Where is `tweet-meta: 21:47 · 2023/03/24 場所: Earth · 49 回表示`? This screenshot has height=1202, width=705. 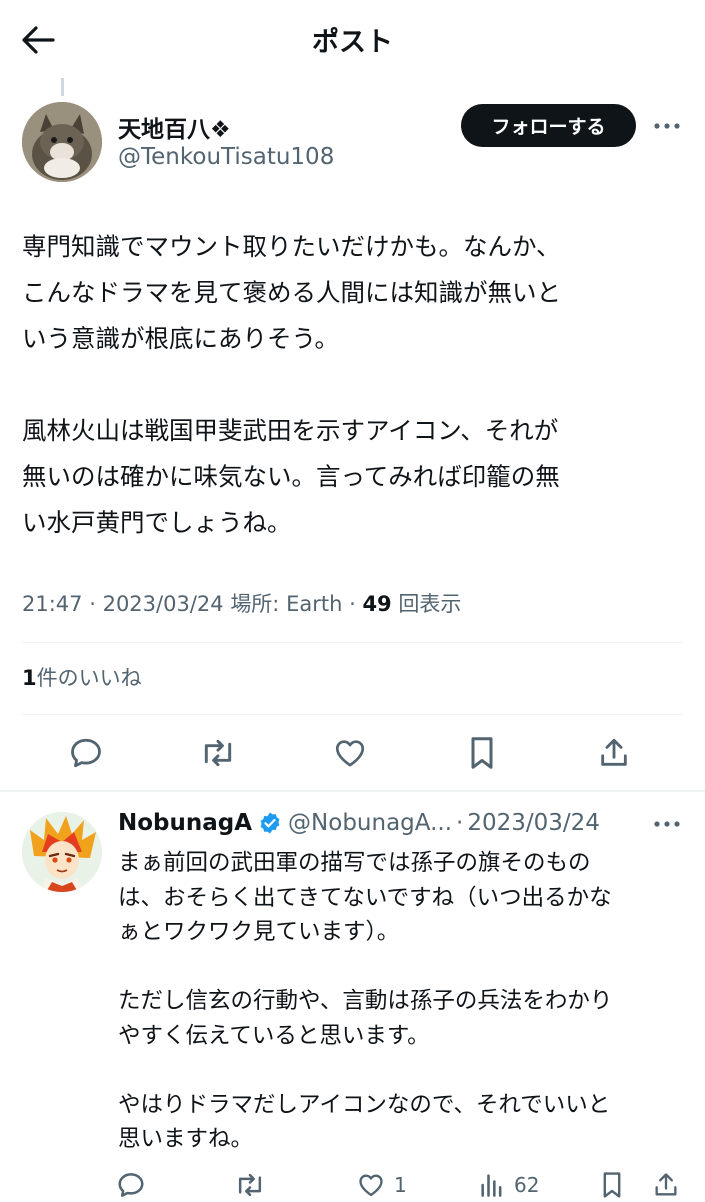
tweet-meta: 21:47 · 2023/03/24 場所: Earth · 49 回表示 is located at coordinates (242, 604).